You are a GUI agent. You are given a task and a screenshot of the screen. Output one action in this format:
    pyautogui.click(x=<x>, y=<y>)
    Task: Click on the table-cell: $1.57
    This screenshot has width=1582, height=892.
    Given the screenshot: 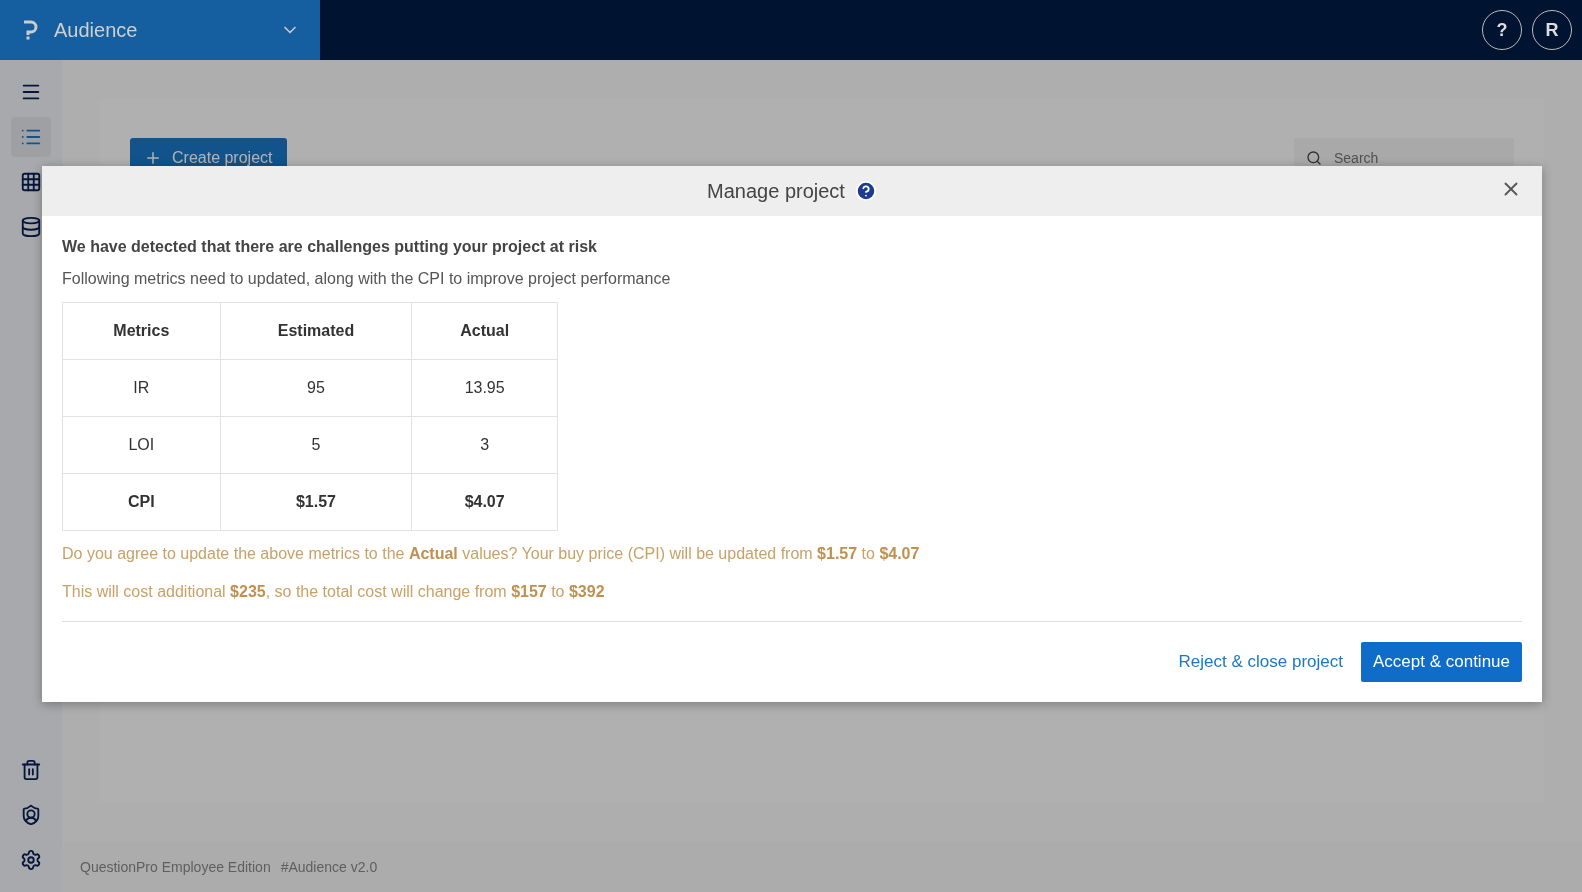 What is the action you would take?
    pyautogui.click(x=316, y=502)
    